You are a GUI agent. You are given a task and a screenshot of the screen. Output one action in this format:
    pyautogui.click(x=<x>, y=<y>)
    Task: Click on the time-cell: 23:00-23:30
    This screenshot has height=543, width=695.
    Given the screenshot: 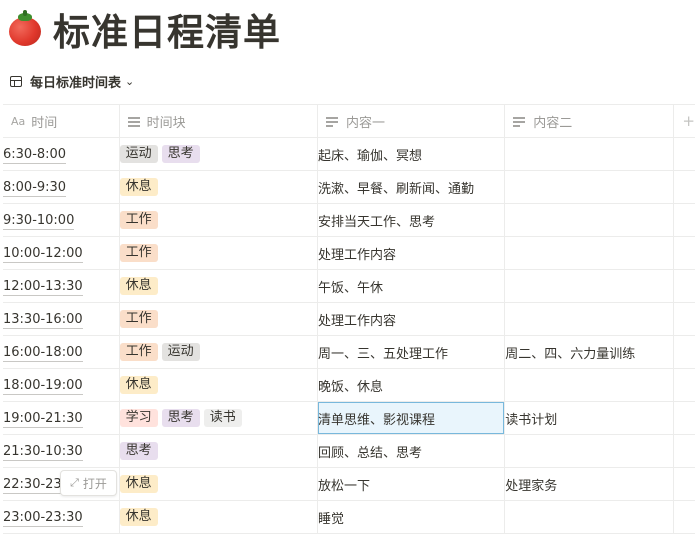 What is the action you would take?
    pyautogui.click(x=61, y=517)
    